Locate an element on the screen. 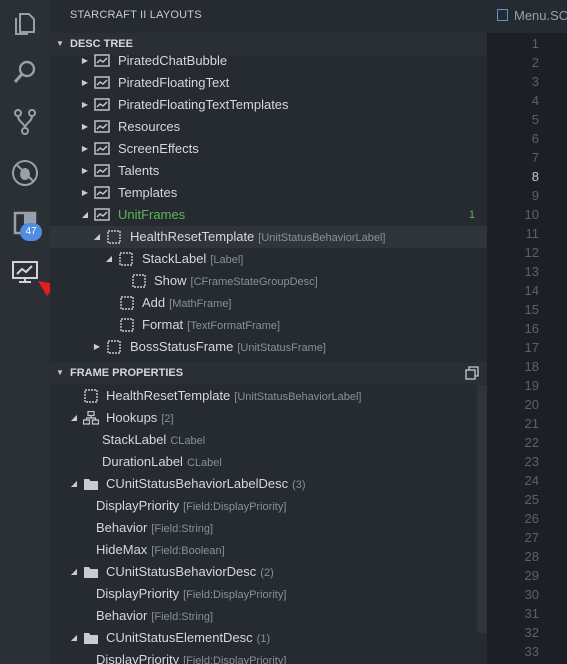 This screenshot has height=664, width=567. property-item: ◢ Hookups [2] is located at coordinates (263, 418).